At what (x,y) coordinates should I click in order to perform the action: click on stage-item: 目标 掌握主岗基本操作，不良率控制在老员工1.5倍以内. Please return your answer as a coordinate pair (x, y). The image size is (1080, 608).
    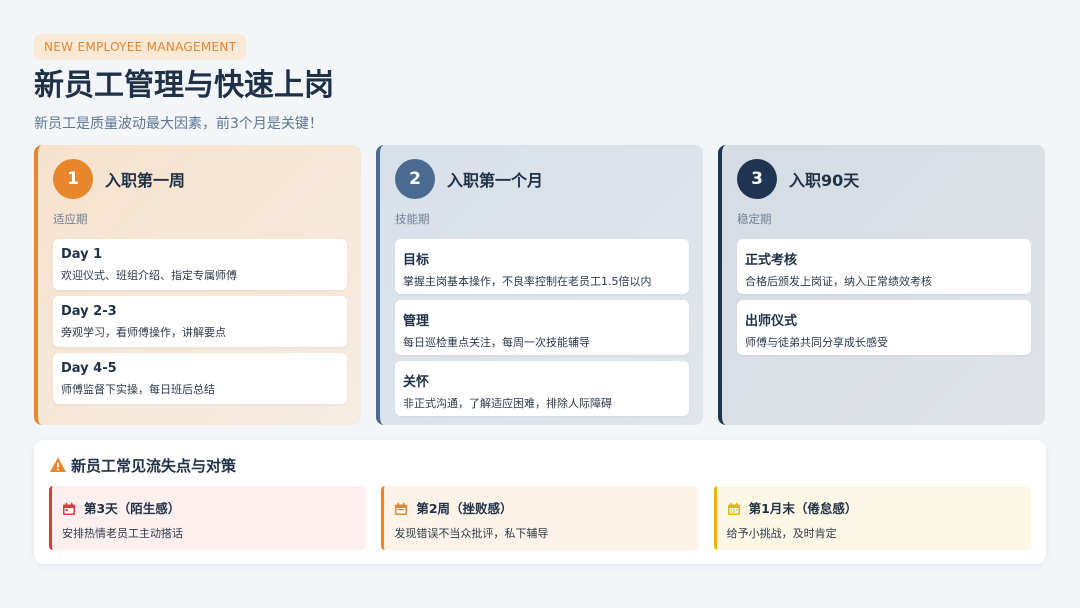
    Looking at the image, I should click on (542, 266).